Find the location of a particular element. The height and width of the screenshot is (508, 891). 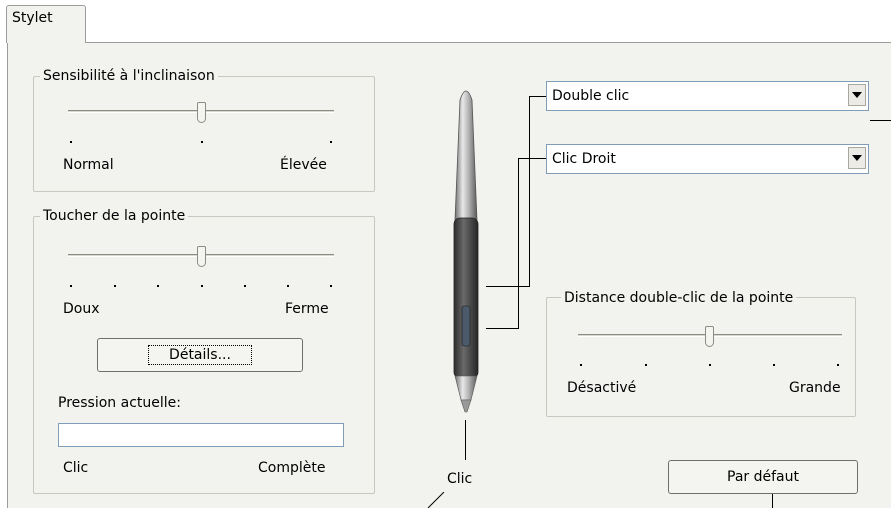

lower-button-value: Clic Droit is located at coordinates (584, 159).